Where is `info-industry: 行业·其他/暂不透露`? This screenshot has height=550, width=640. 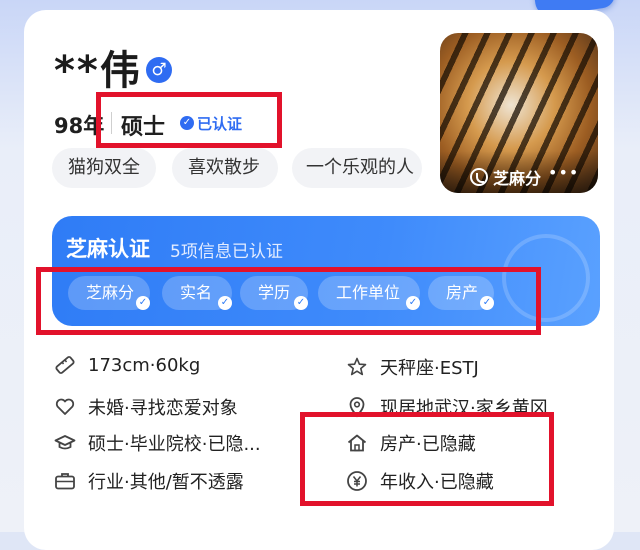 info-industry: 行业·其他/暂不透露 is located at coordinates (149, 481).